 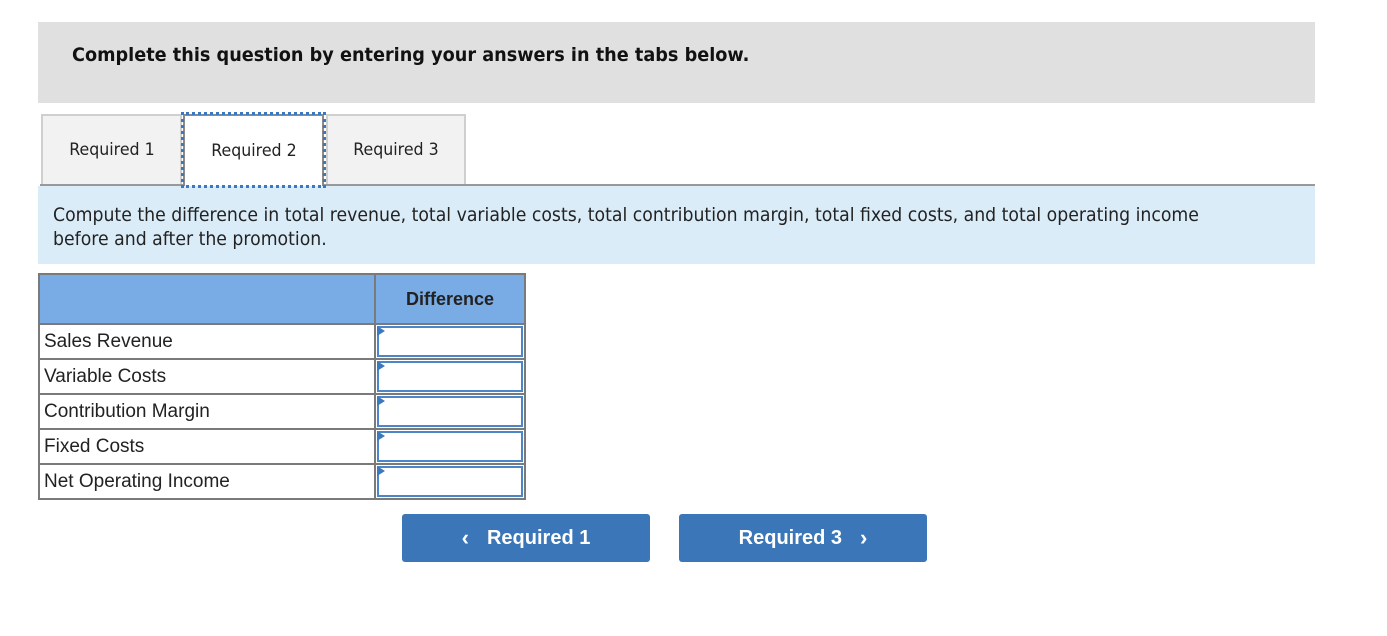 I want to click on table-row: Contribution Margin, so click(x=282, y=411).